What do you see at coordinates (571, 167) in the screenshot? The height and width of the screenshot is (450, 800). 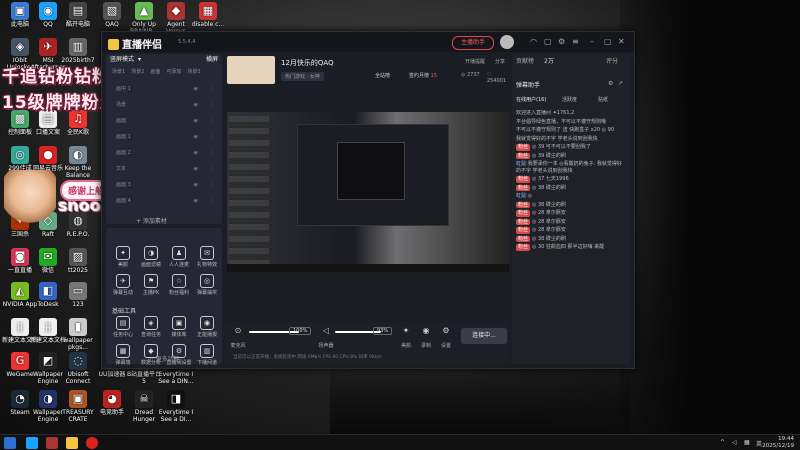 I see `chat-message: 虹鼠:我要承你一本 ◎看酸奶的兔子: 我就觉得好的不字 学老头说到刮我快` at bounding box center [571, 167].